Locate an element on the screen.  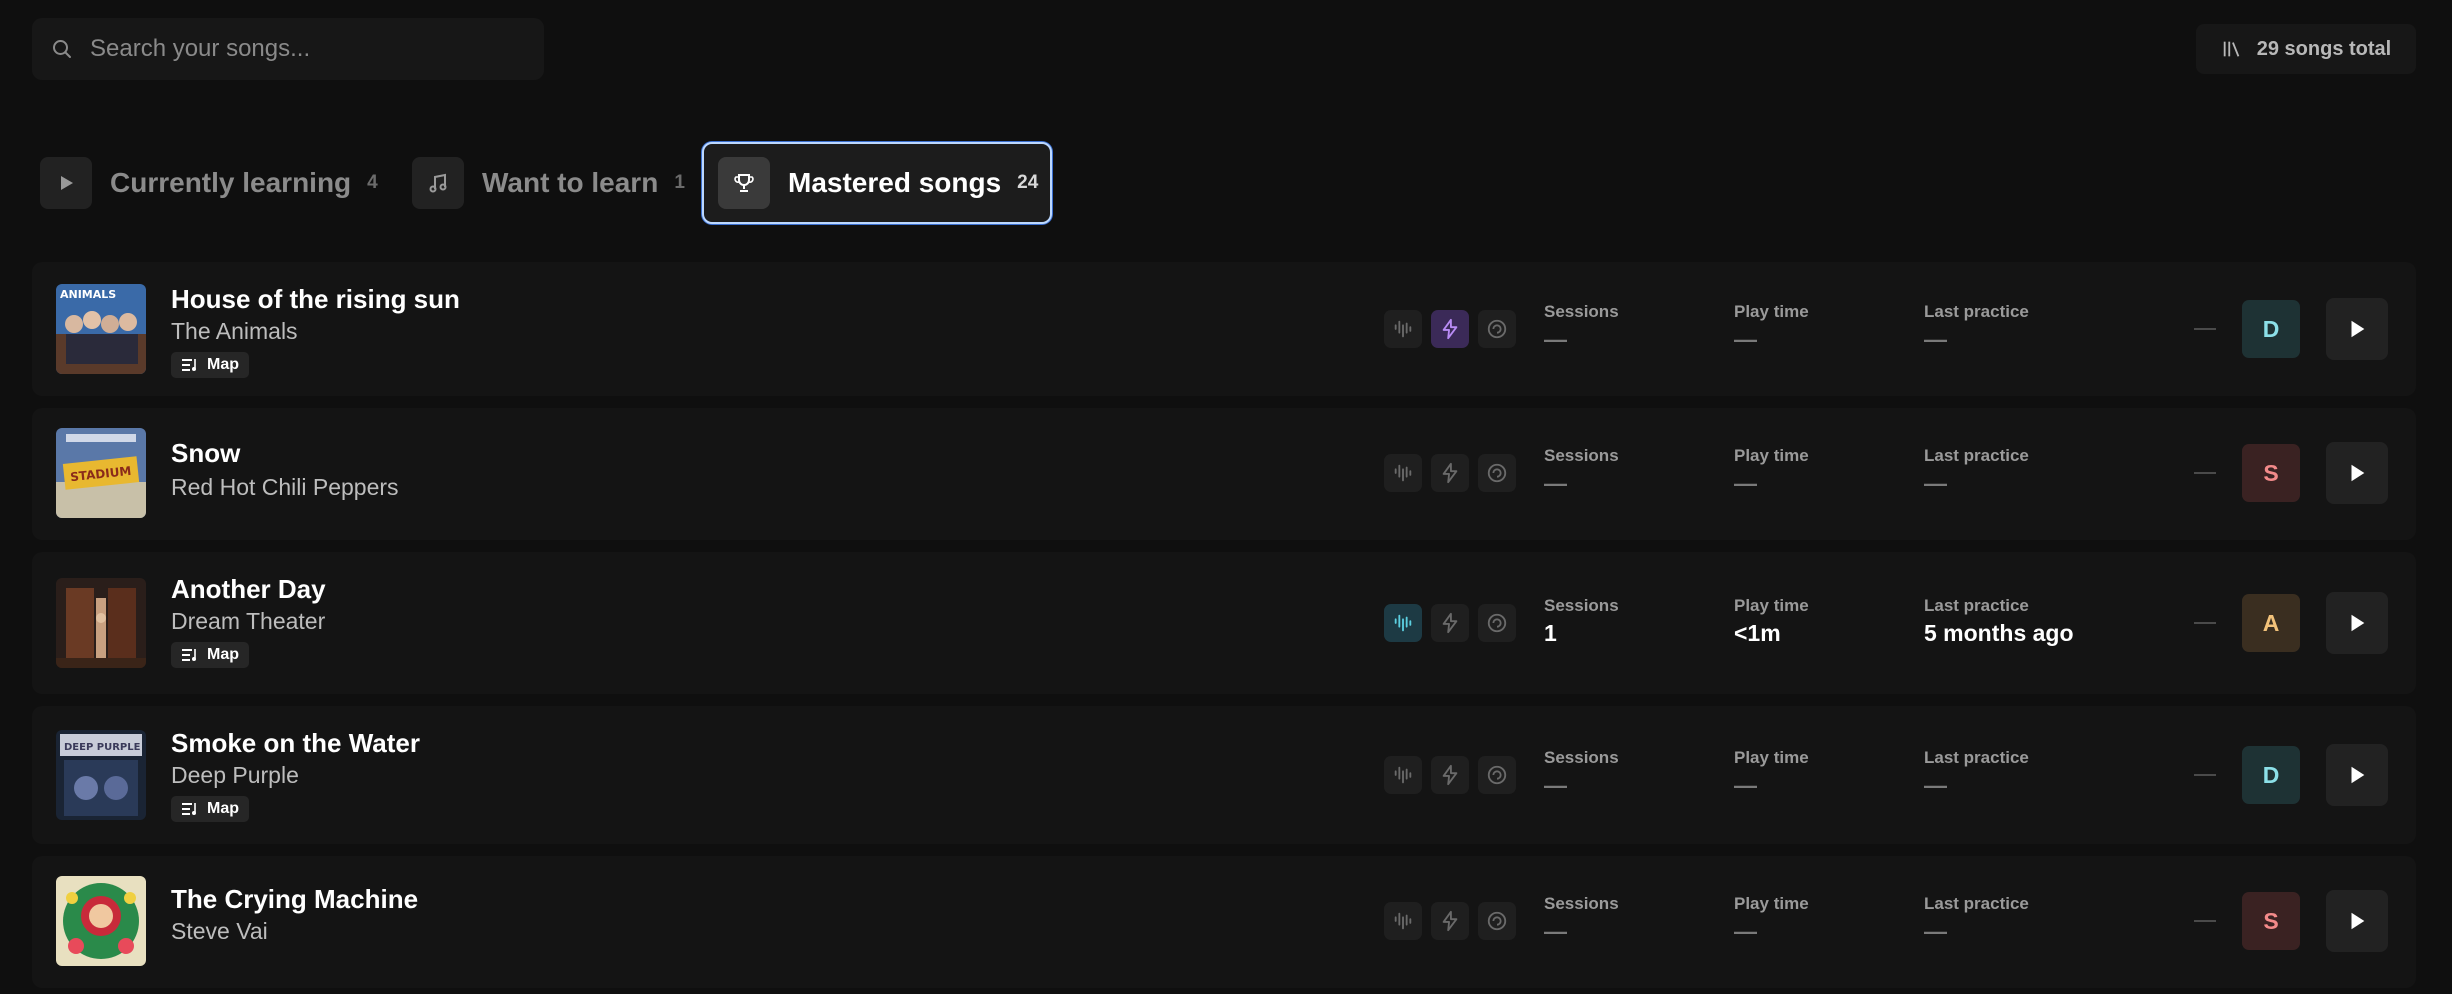
song-artist: Deep Purple is located at coordinates (235, 775).